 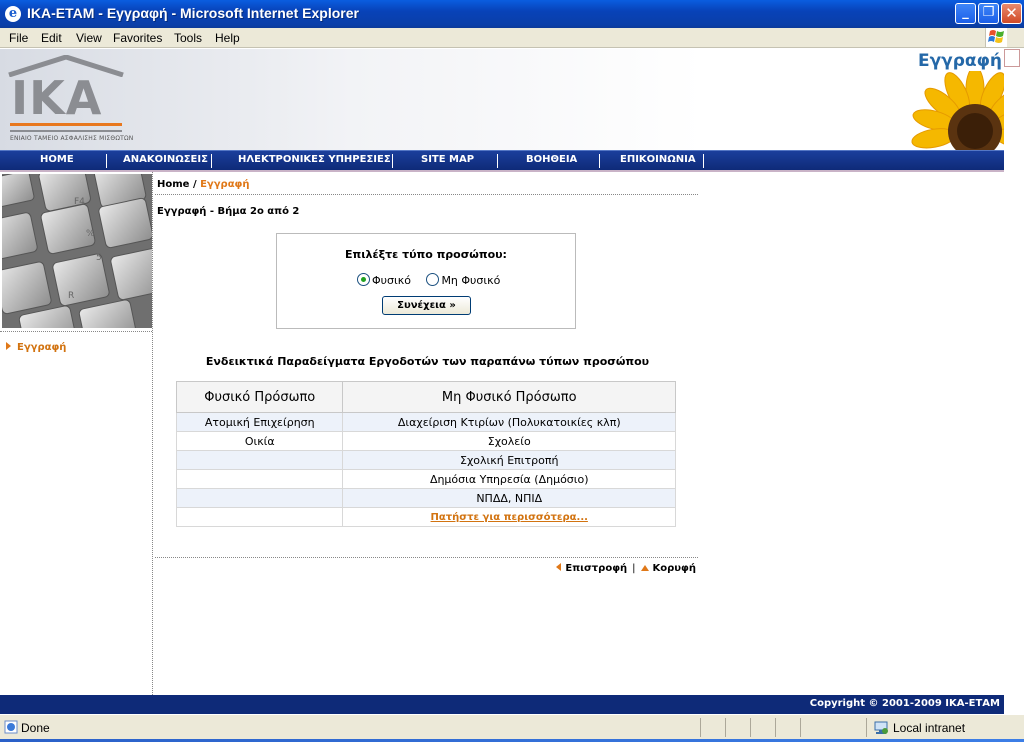 What do you see at coordinates (1011, 13) in the screenshot?
I see `close-icon: ✕` at bounding box center [1011, 13].